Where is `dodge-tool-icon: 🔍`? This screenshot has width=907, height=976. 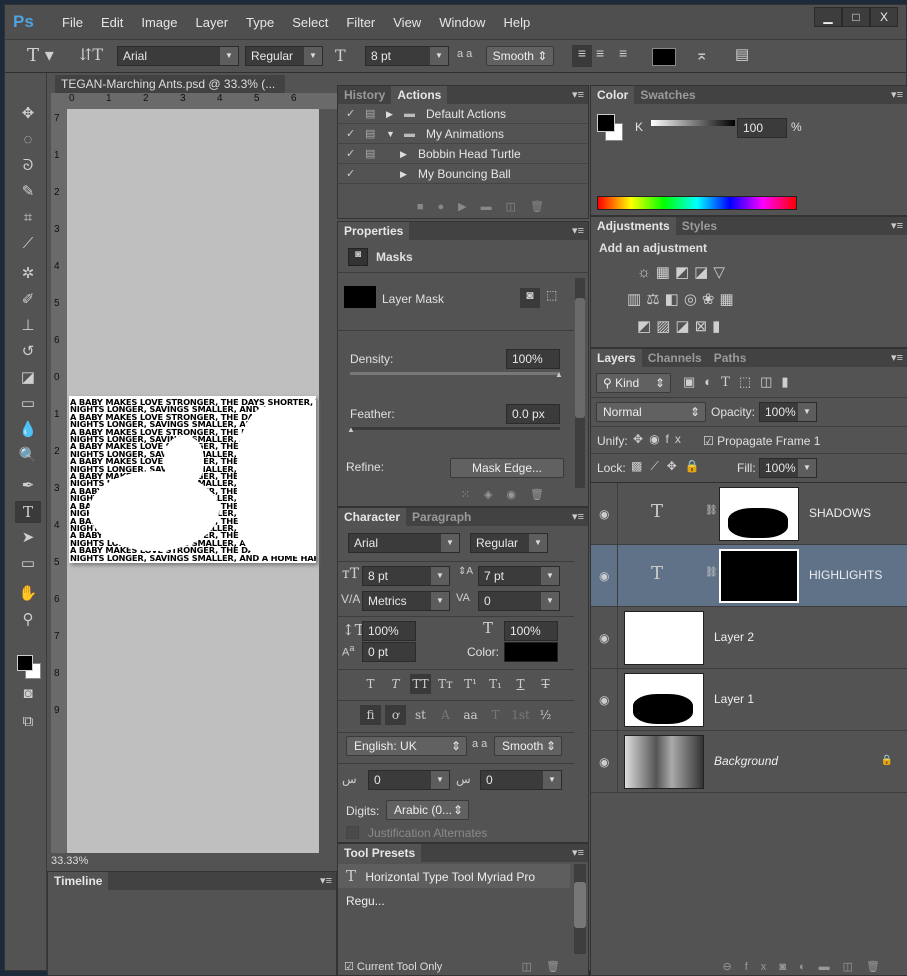 dodge-tool-icon: 🔍 is located at coordinates (28, 456).